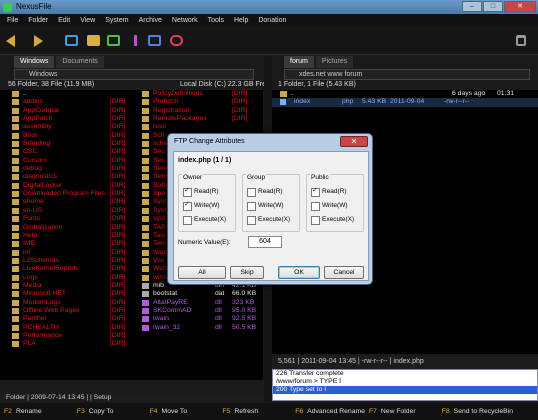 The image size is (538, 420). Describe the element at coordinates (7, 7) in the screenshot. I see `app-icon` at that location.